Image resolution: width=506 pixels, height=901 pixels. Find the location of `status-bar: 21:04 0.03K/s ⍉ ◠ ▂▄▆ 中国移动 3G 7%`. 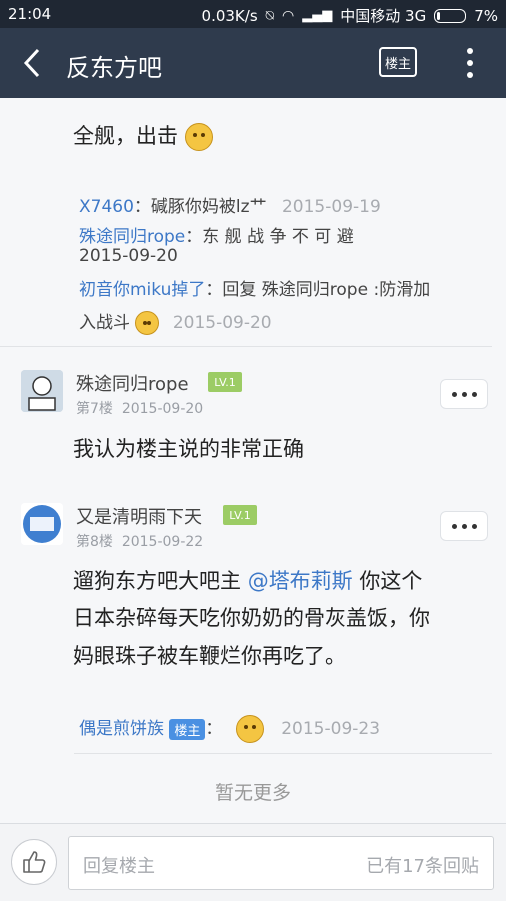

status-bar: 21:04 0.03K/s ⍉ ◠ ▂▄▆ 中国移动 3G 7% is located at coordinates (253, 14).